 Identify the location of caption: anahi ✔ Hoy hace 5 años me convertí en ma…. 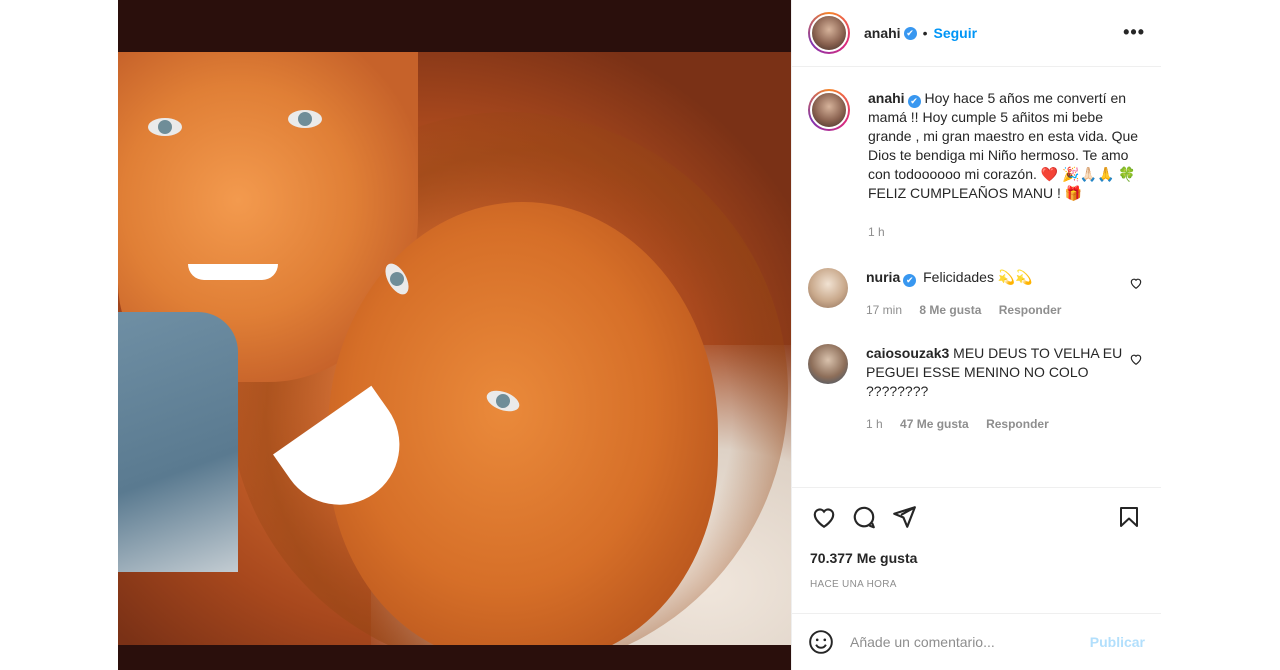
(976, 165).